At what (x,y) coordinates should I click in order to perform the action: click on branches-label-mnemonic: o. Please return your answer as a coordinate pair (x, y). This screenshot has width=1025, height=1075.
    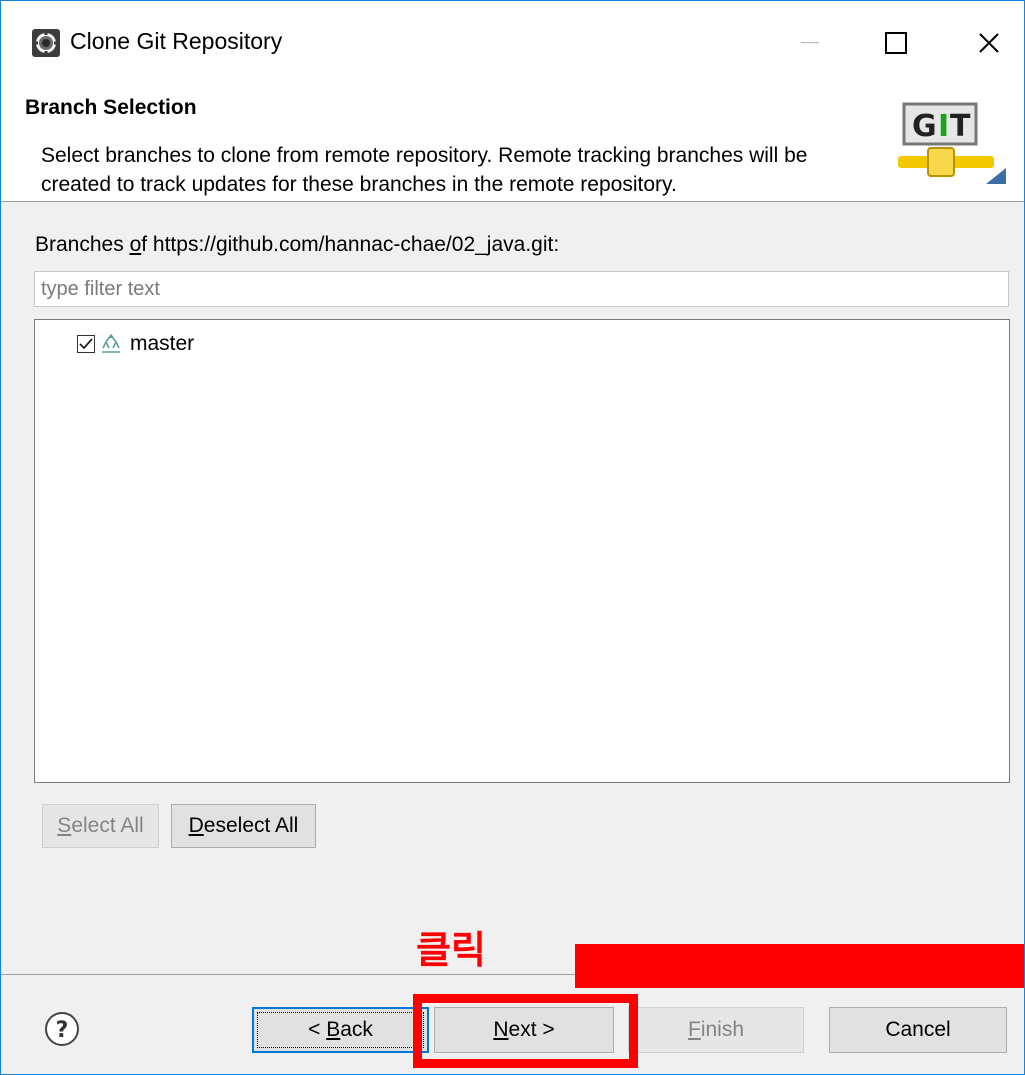
    Looking at the image, I should click on (135, 244).